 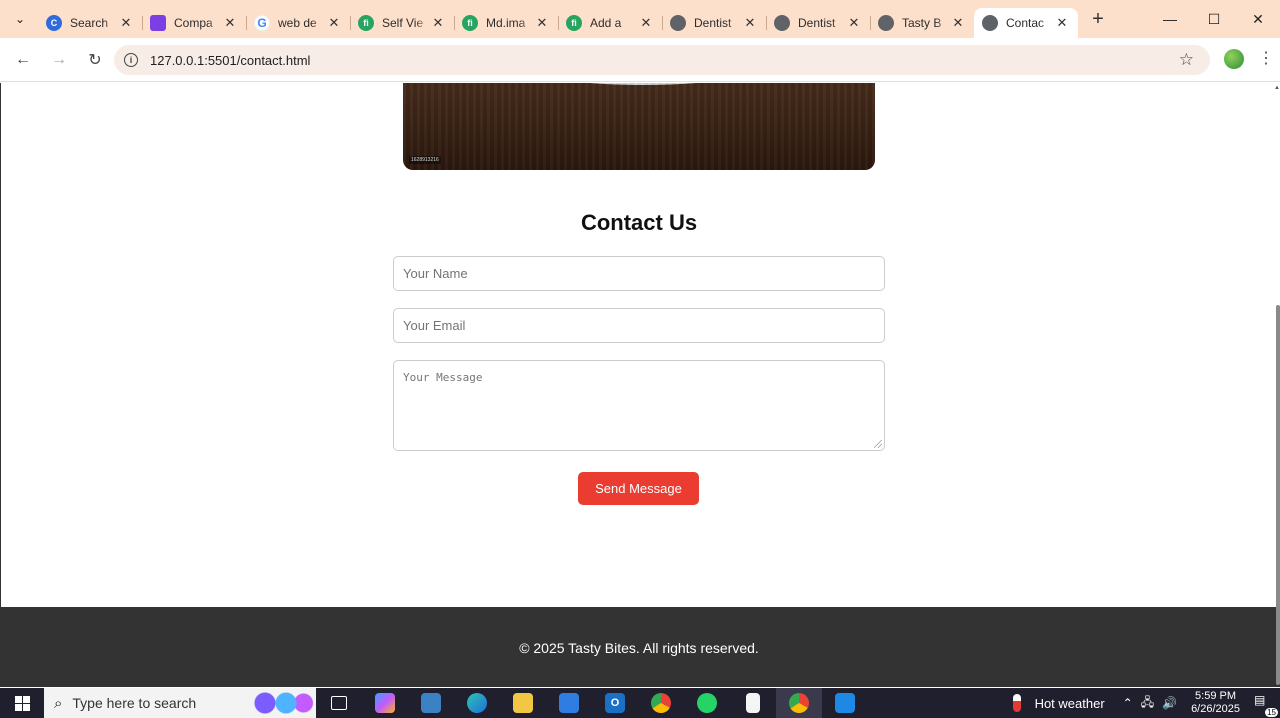 What do you see at coordinates (279, 703) in the screenshot?
I see `search-highlight-art` at bounding box center [279, 703].